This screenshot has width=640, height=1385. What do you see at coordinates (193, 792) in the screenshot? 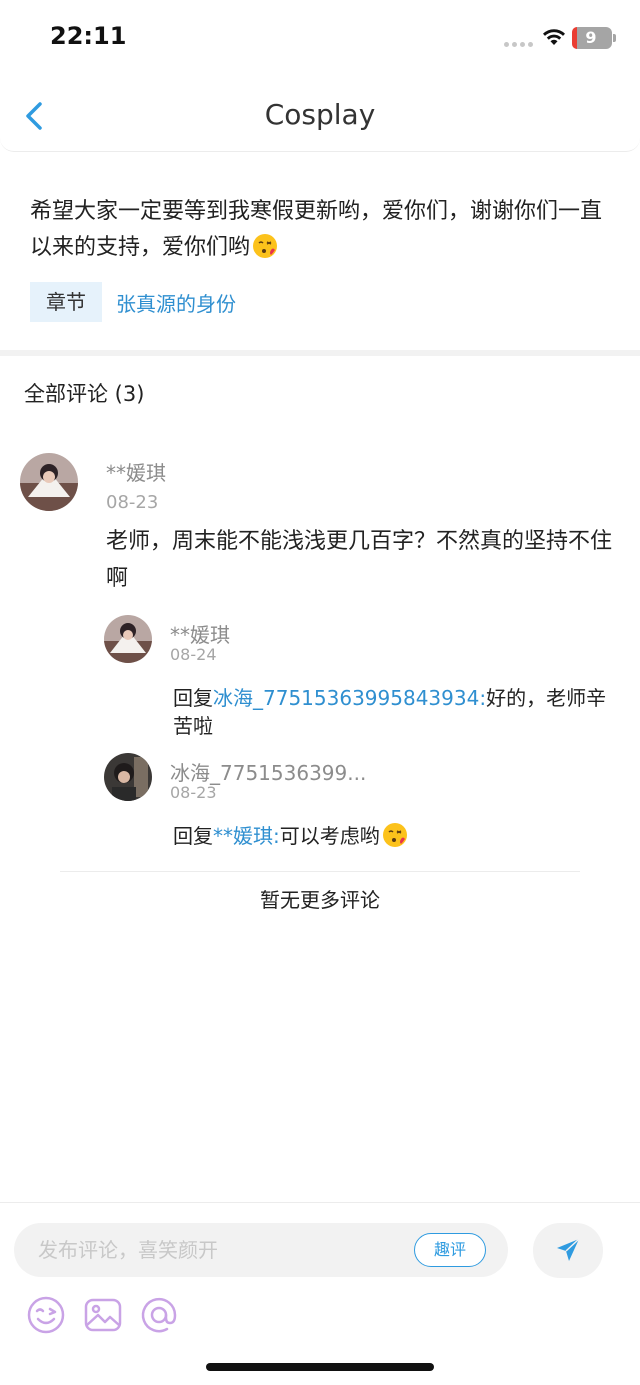
I see `reply-date: 08-23` at bounding box center [193, 792].